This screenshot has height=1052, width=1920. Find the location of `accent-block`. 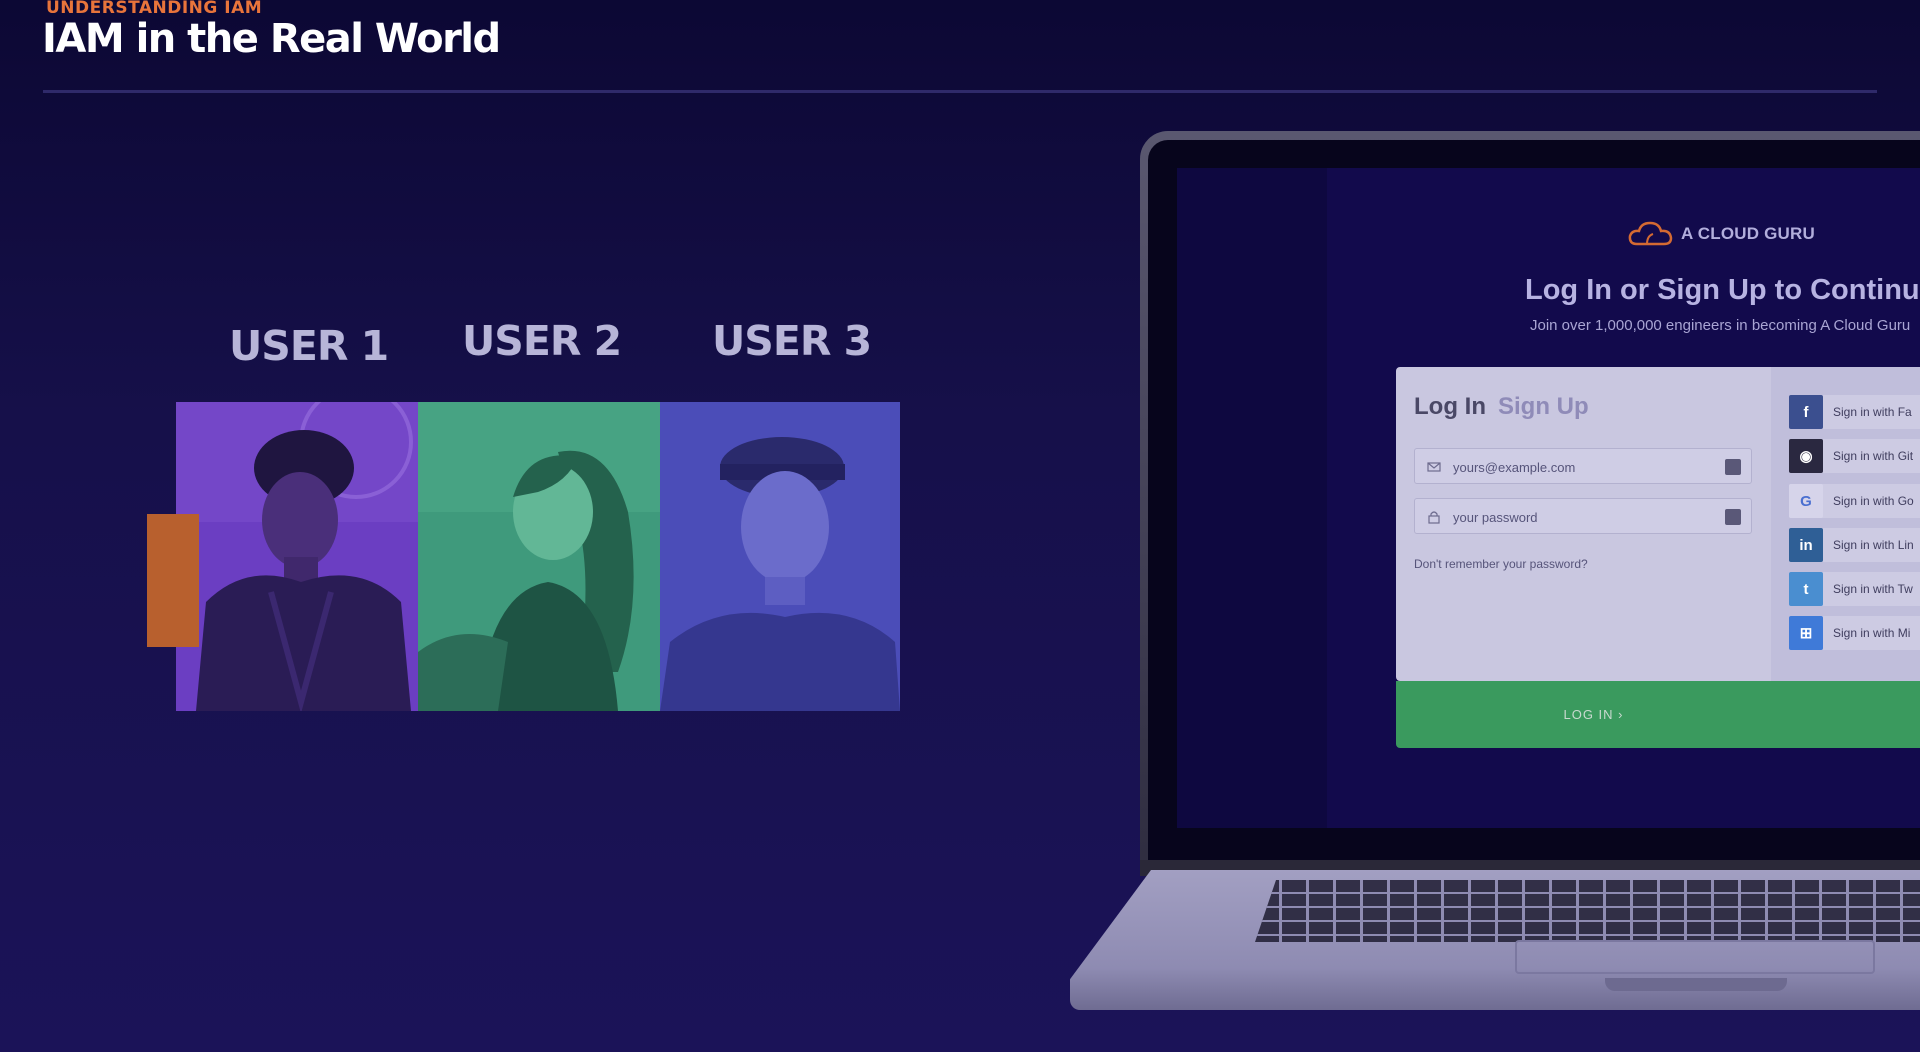

accent-block is located at coordinates (173, 580).